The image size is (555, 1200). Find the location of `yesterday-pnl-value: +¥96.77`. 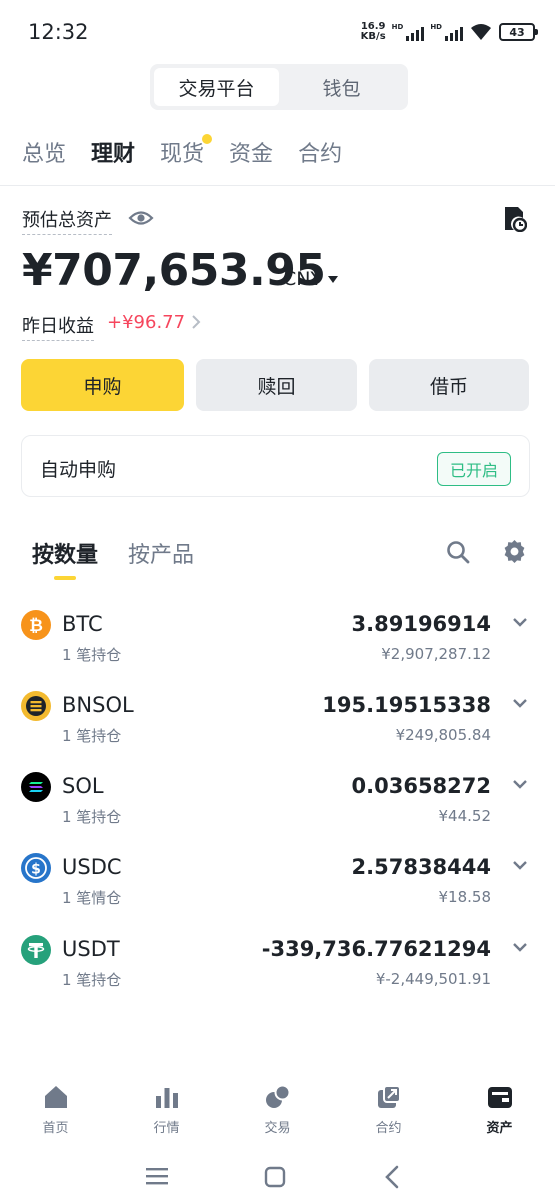

yesterday-pnl-value: +¥96.77 is located at coordinates (146, 322).